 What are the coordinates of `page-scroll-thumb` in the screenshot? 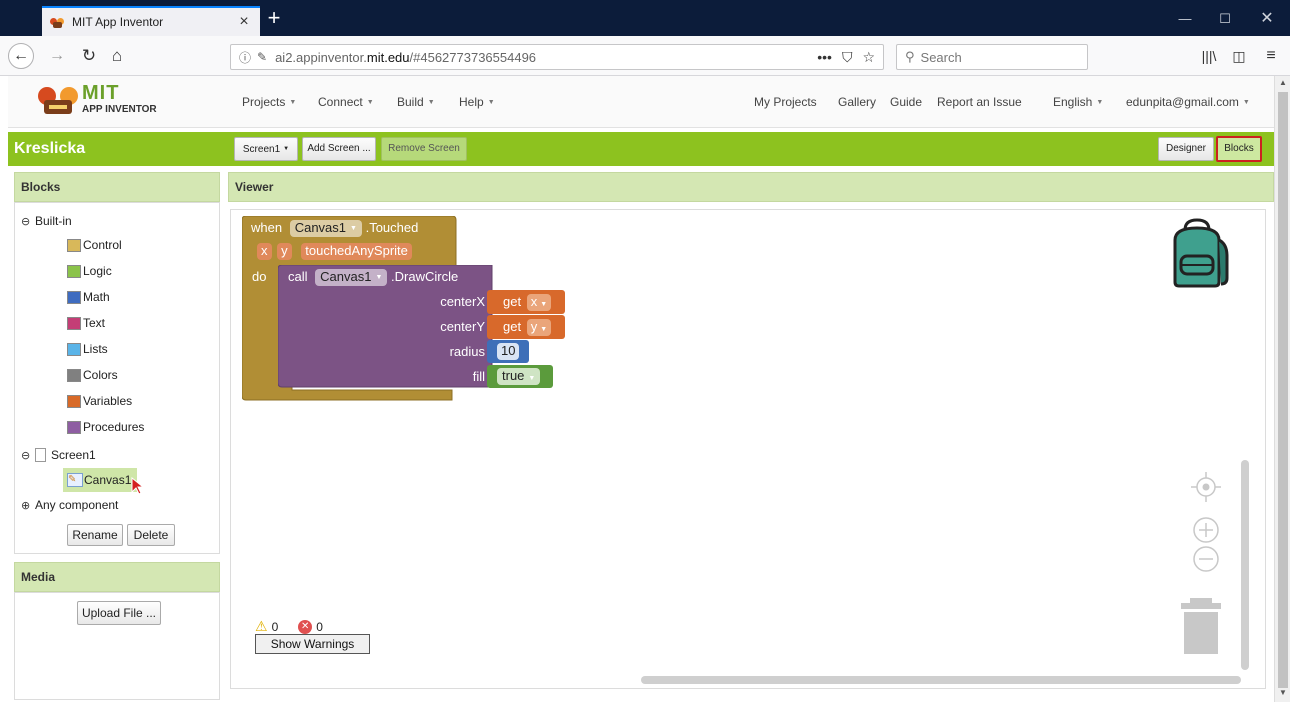 It's located at (1283, 390).